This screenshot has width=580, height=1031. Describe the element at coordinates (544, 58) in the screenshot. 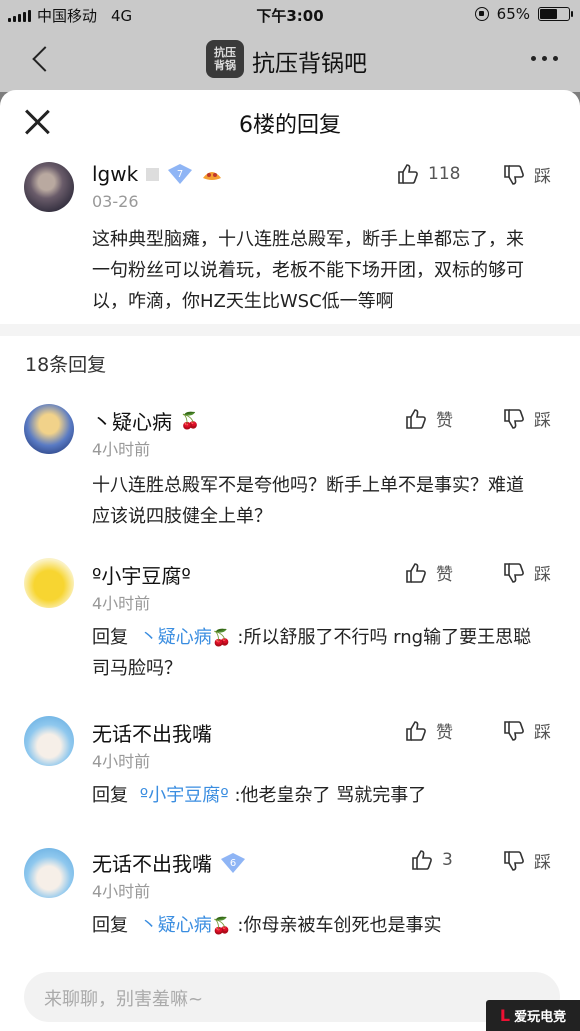

I see `more-icon` at that location.